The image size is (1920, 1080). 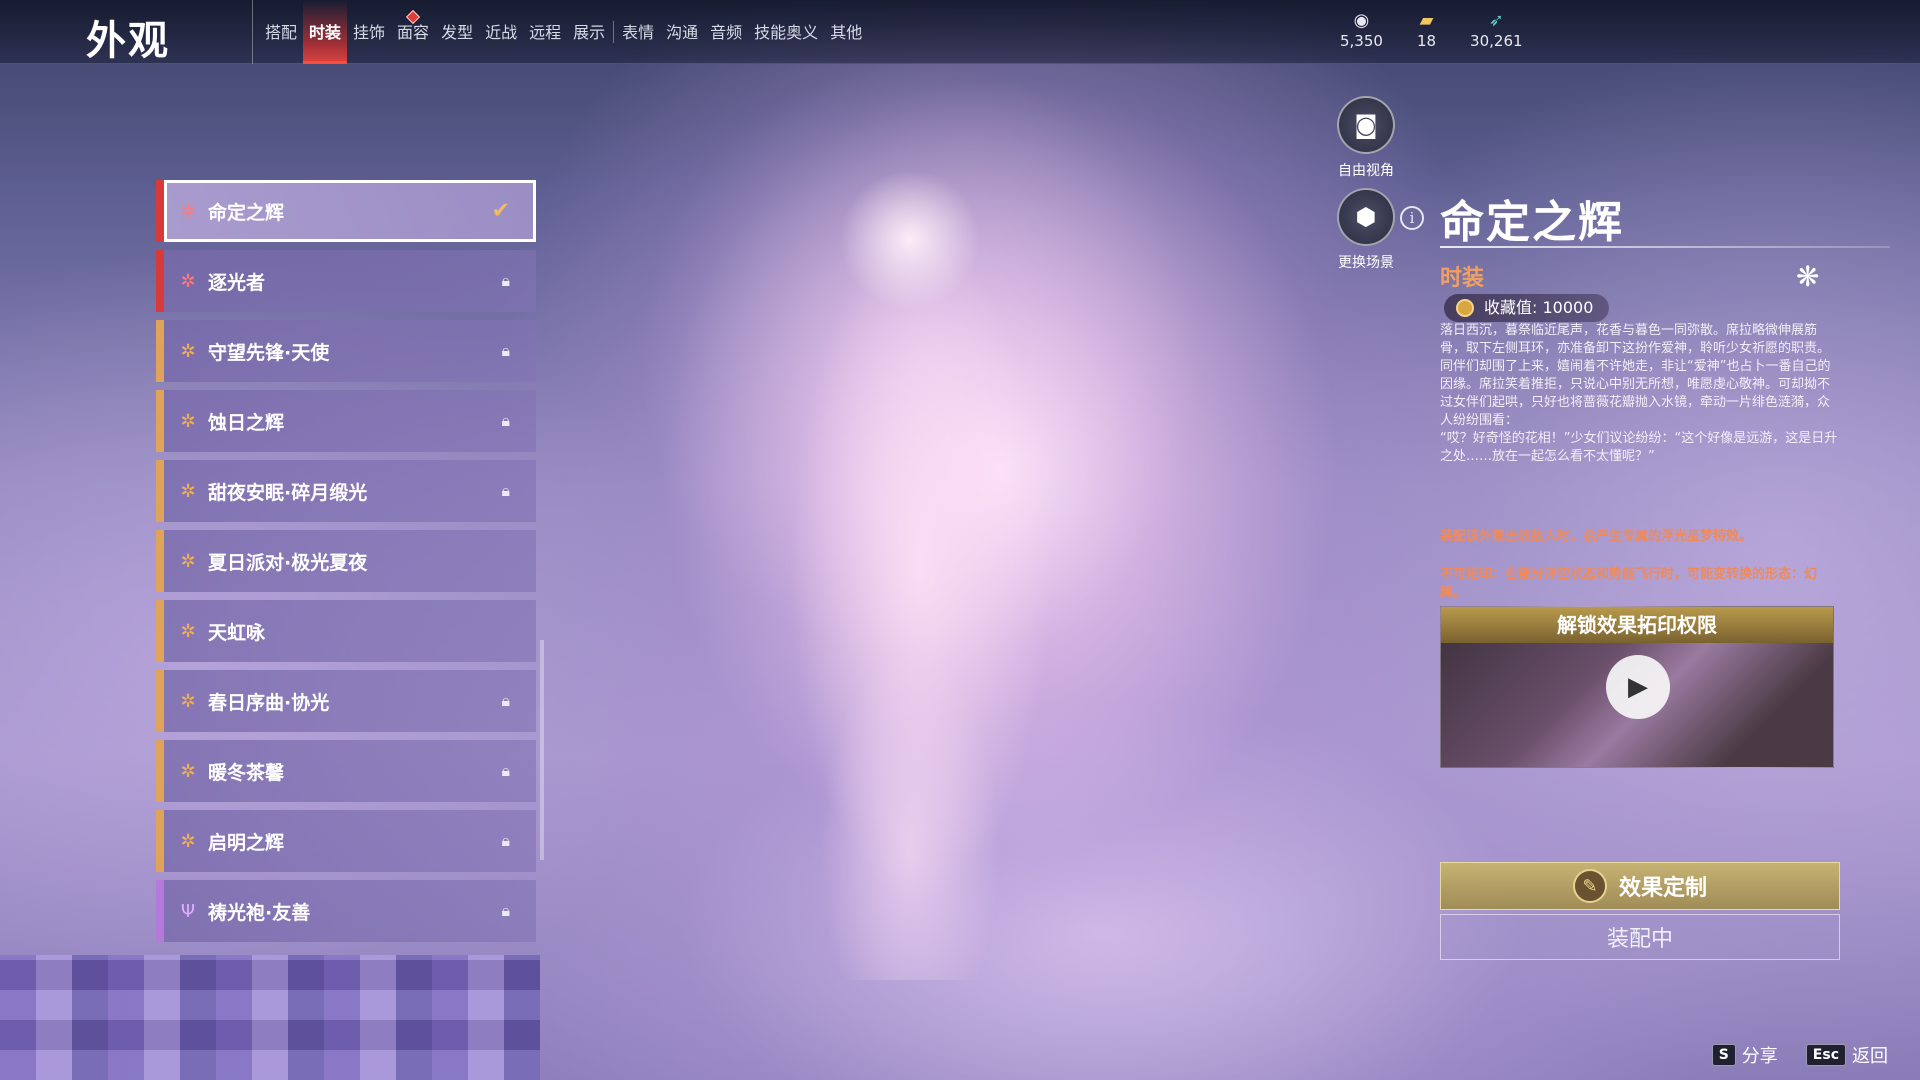 I want to click on outfit-item: ✲ 蚀日之辉 🔒︎, so click(x=346, y=421).